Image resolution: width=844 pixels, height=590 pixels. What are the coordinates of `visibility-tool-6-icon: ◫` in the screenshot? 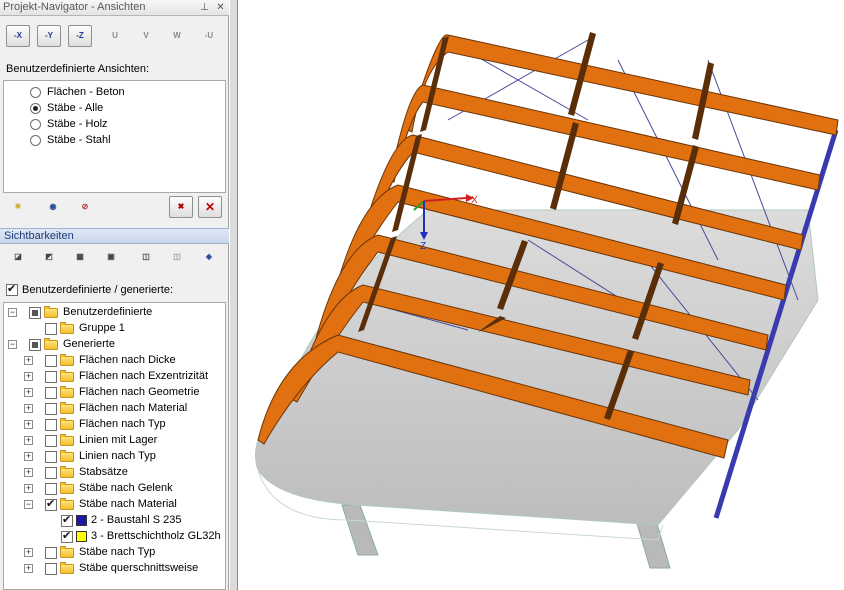 It's located at (177, 257).